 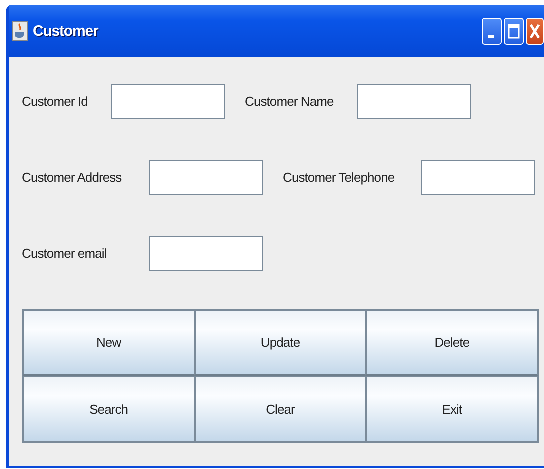 I want to click on action-button: Update, so click(x=280, y=343).